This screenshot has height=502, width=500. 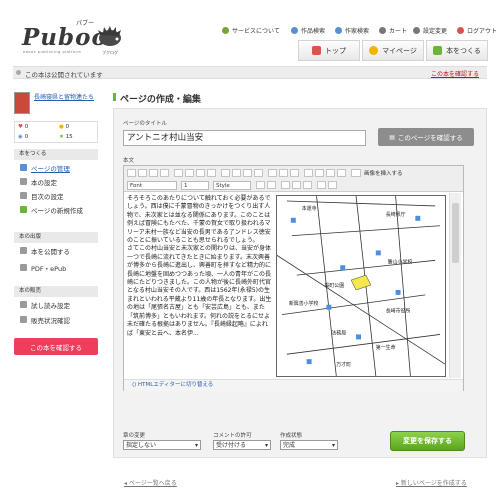 I want to click on book-title-link: 長崎寝県と留物連たち, so click(x=65, y=97).